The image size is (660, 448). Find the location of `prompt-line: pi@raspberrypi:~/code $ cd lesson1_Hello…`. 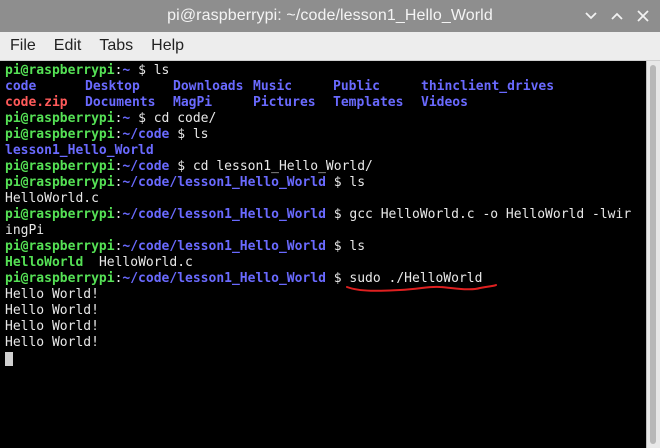

prompt-line: pi@raspberrypi:~/code $ cd lesson1_Hello… is located at coordinates (189, 166).